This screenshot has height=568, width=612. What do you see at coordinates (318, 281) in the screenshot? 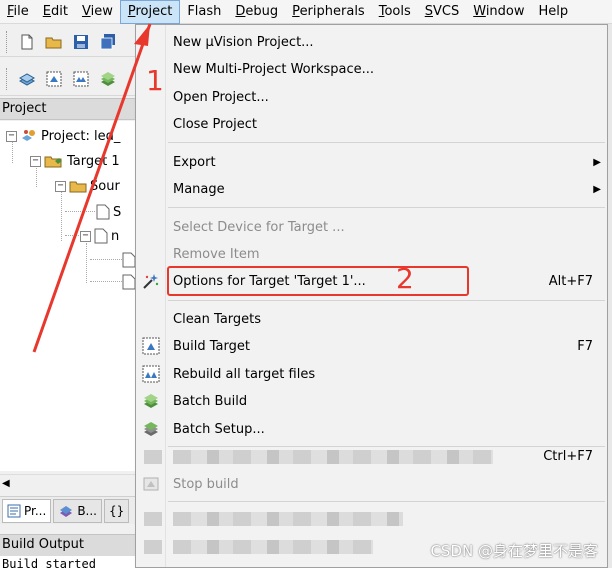
I see `annotation-highlight-box` at bounding box center [318, 281].